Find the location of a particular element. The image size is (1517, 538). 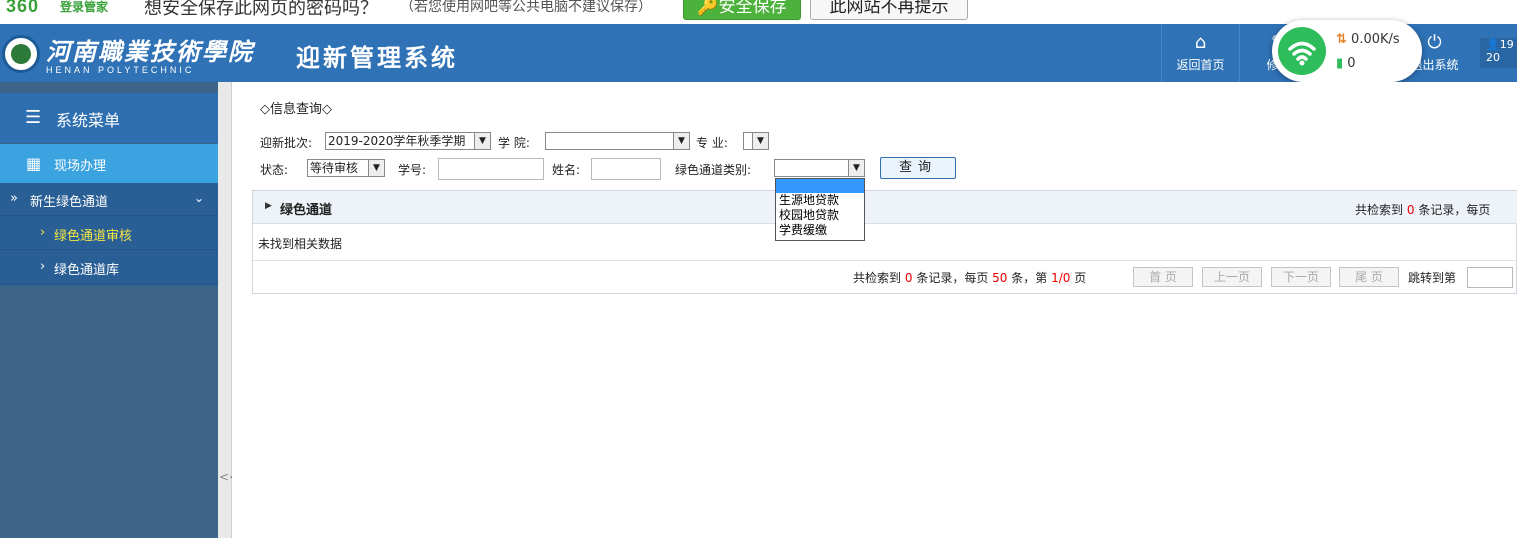

network-count: ▮ 0 is located at coordinates (1346, 63).